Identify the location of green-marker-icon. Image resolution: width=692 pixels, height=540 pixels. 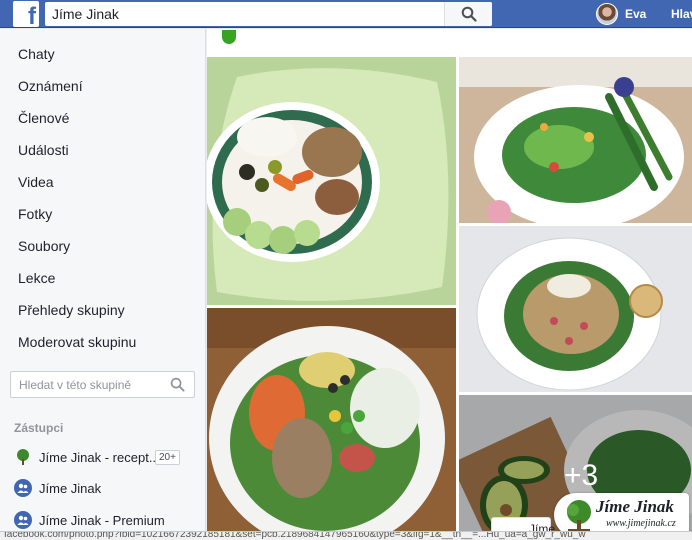
(229, 37).